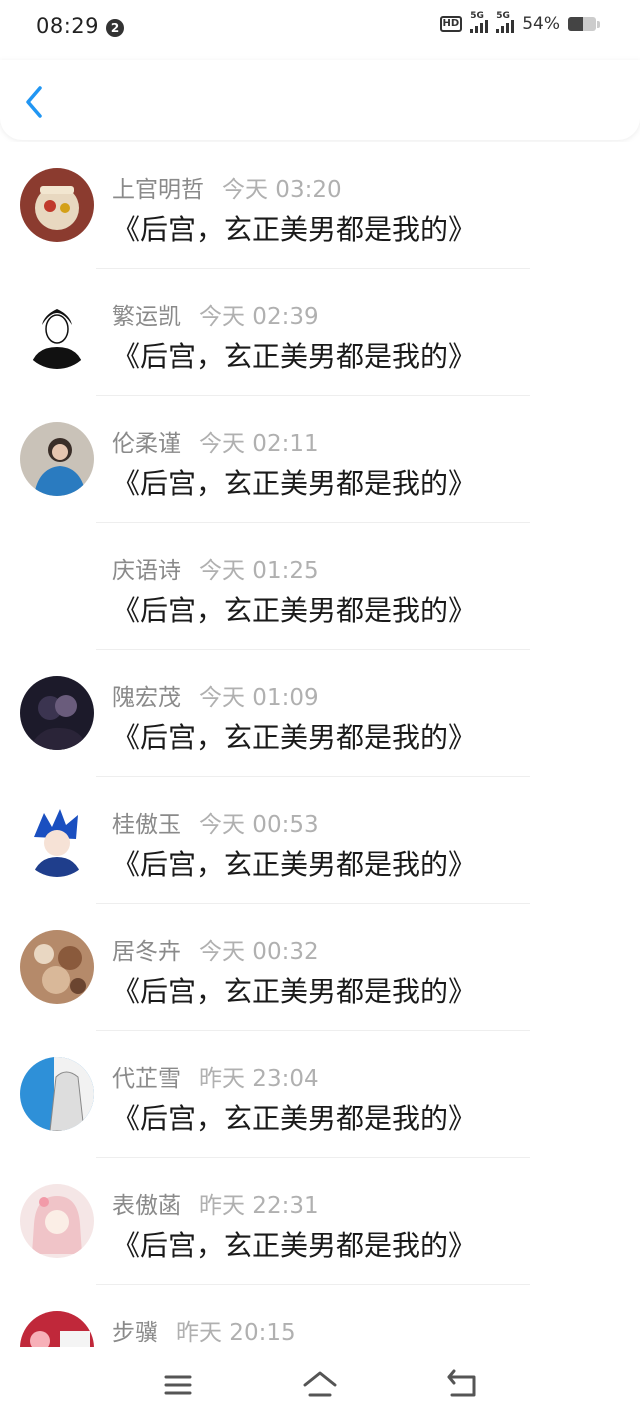 The width and height of the screenshot is (640, 1422). What do you see at coordinates (320, 459) in the screenshot?
I see `list-item: 伦柔谨 今天 02:11 《后宫，玄正美男都是我的》` at bounding box center [320, 459].